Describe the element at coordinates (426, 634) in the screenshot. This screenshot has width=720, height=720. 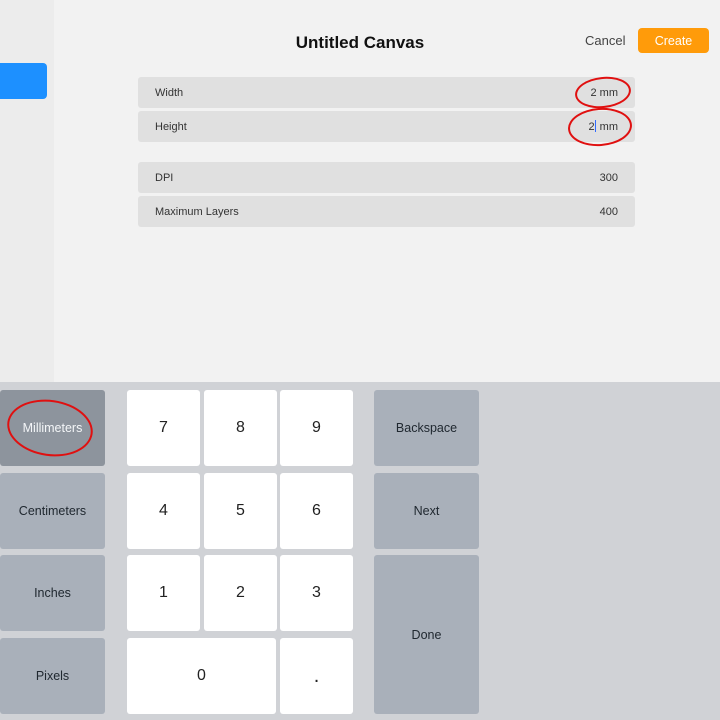
I see `done-key: Done` at that location.